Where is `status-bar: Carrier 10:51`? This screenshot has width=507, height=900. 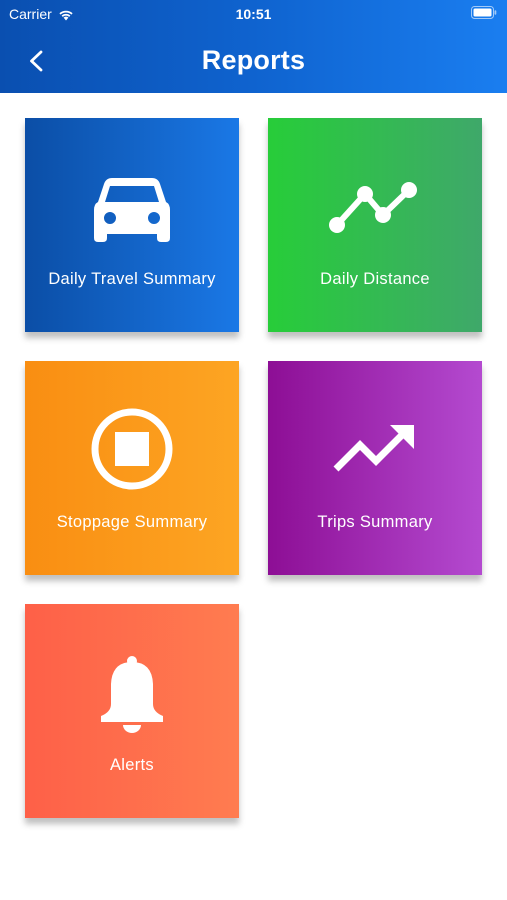 status-bar: Carrier 10:51 is located at coordinates (253, 14).